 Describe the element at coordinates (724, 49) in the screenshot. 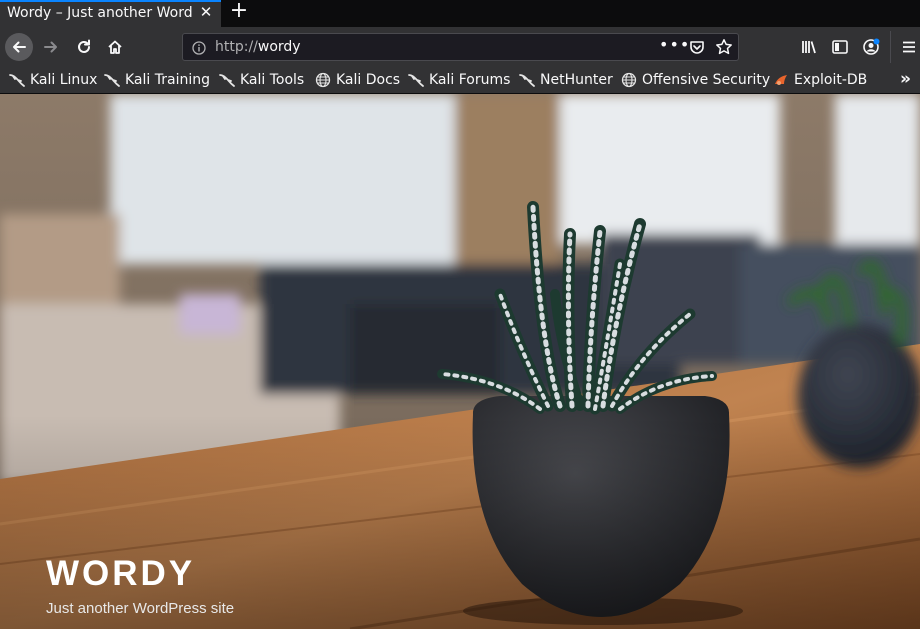

I see `bookmark-star-icon` at that location.